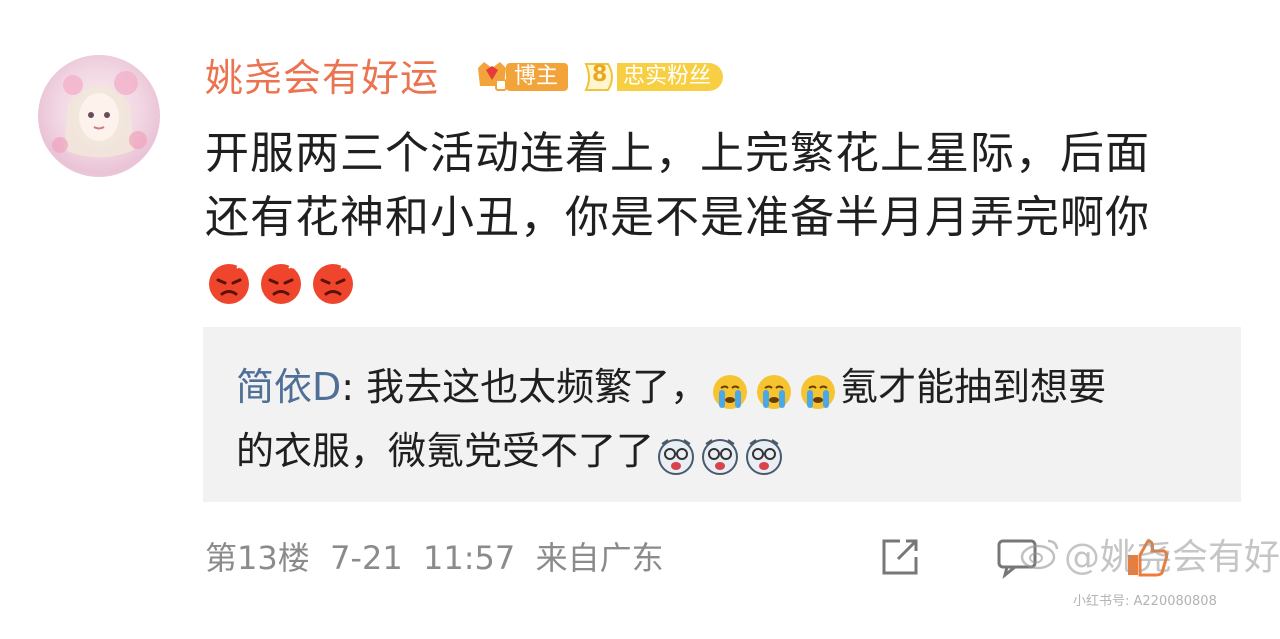 This screenshot has width=1280, height=639. I want to click on comment-line-2: 还有花神和小丑，你是不是准备半月月弄完啊你, so click(677, 217).